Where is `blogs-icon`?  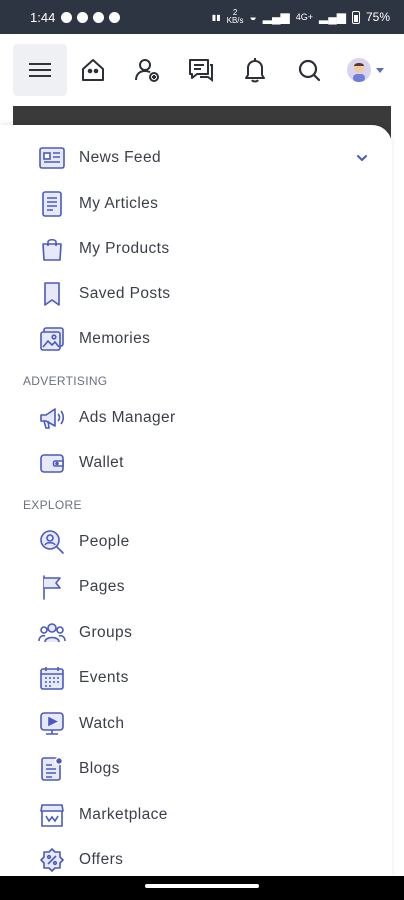 blogs-icon is located at coordinates (52, 769).